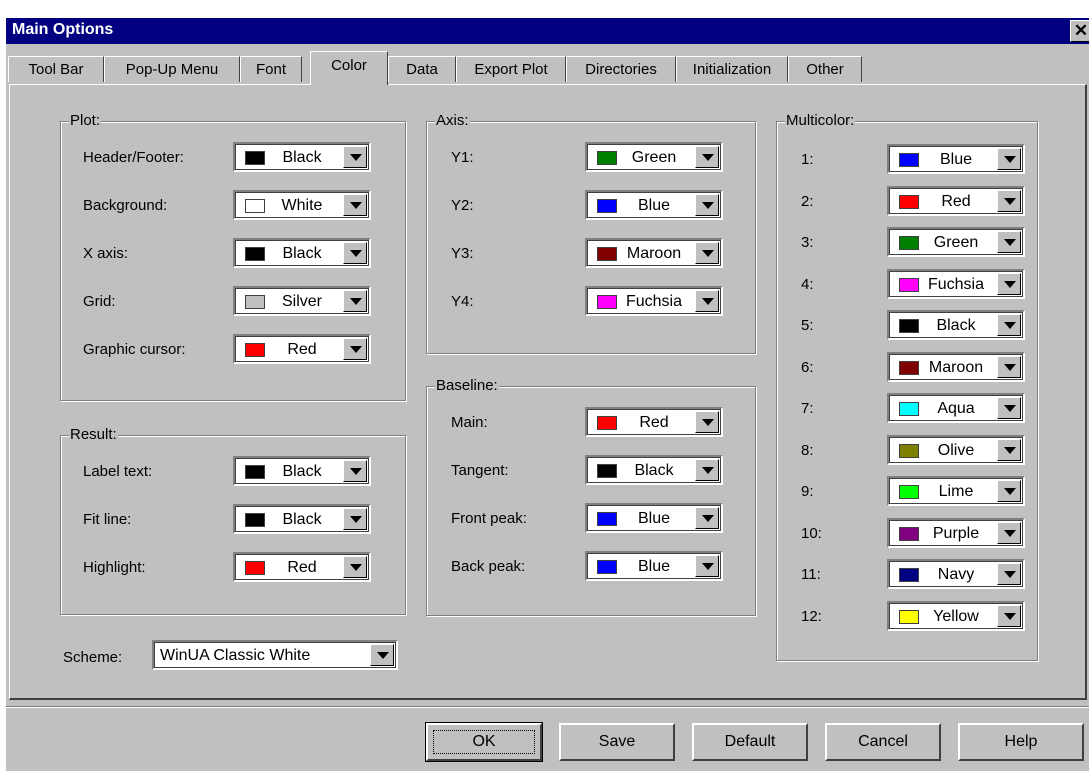  I want to click on multicolor-color-select: Navy, so click(956, 574).